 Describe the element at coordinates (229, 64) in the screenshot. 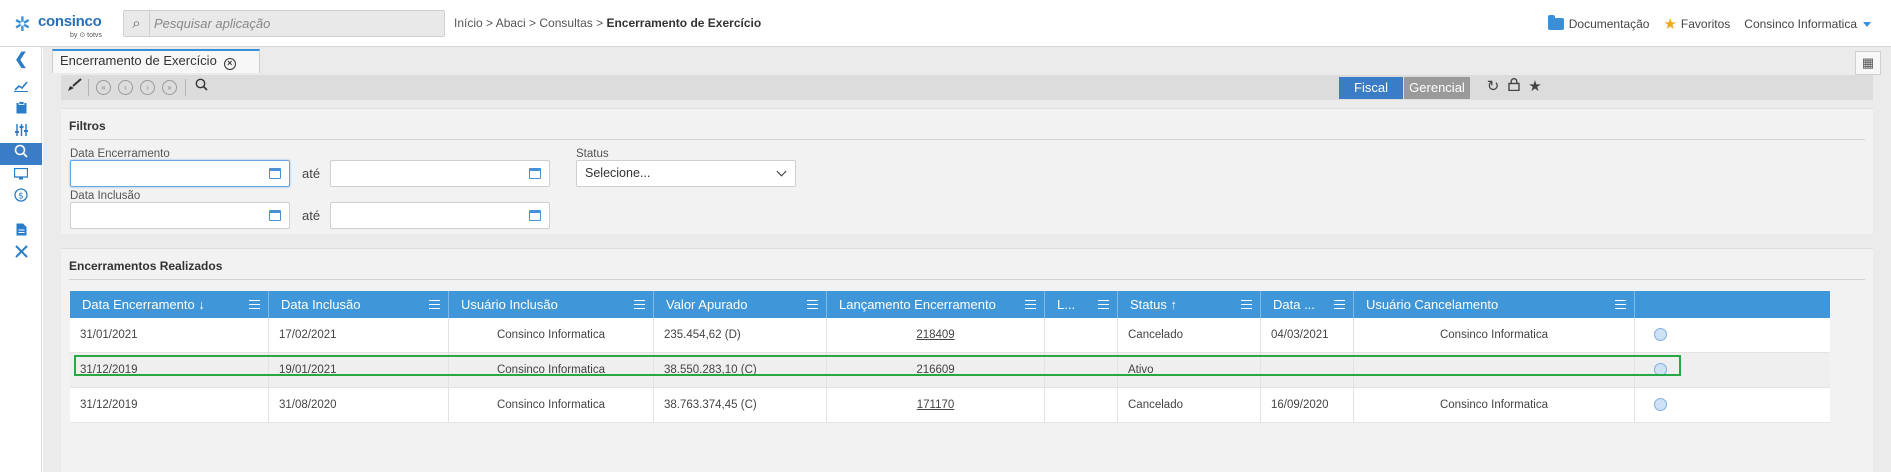

I see `close-tab-icon: ×` at that location.